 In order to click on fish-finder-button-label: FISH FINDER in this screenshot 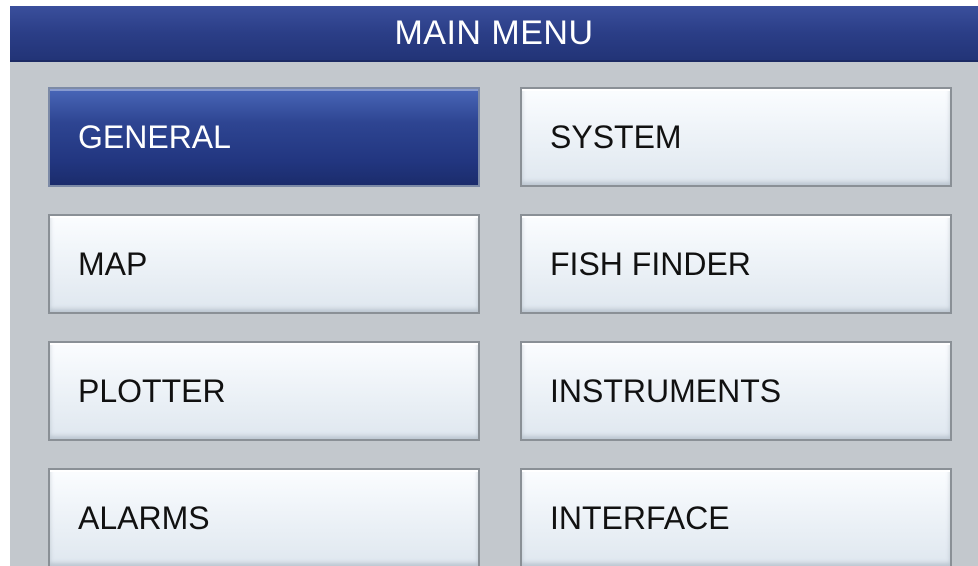, I will do `click(650, 263)`.